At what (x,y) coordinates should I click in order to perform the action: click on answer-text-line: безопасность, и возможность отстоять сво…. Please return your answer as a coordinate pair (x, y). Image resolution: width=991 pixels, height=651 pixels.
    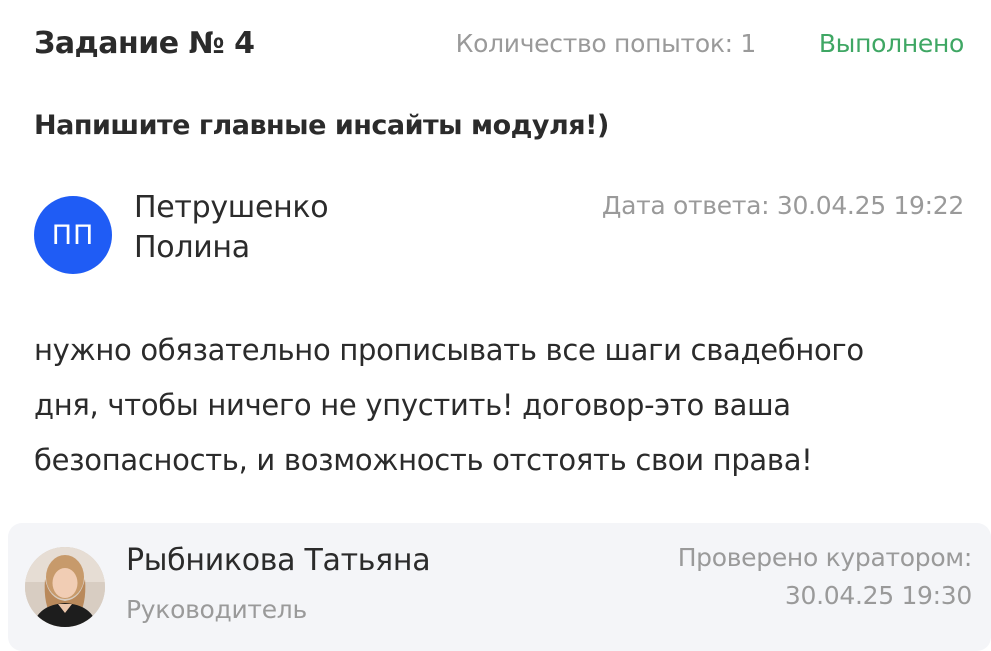
    Looking at the image, I should click on (423, 460).